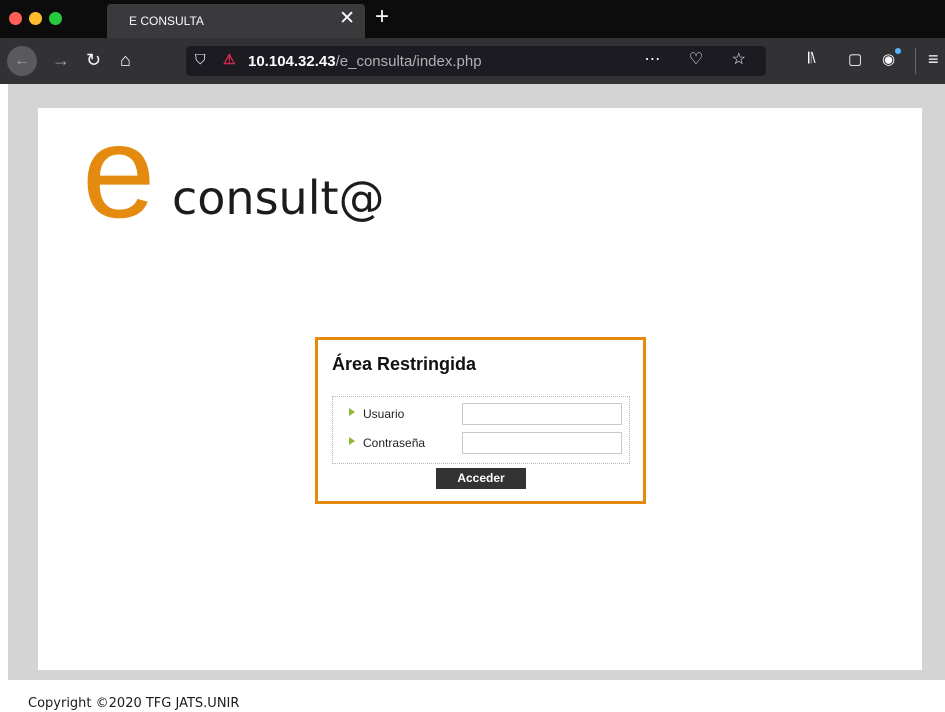 The width and height of the screenshot is (945, 712). What do you see at coordinates (472, 696) in the screenshot?
I see `footer: Copyright ©2020 TFG JATS.UNIR` at bounding box center [472, 696].